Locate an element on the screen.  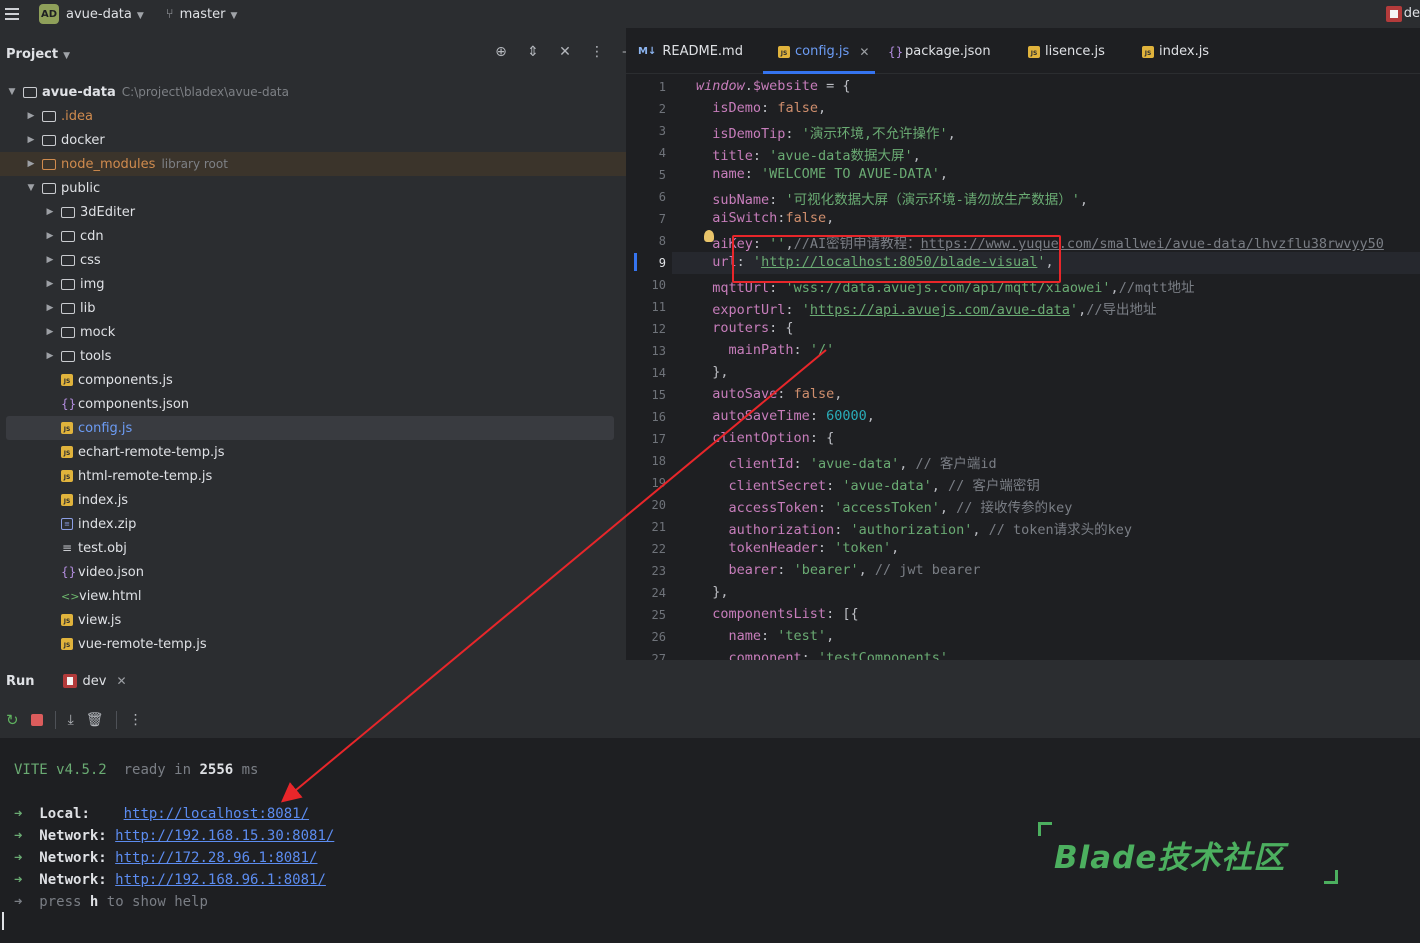
js-file-icon: JS is located at coordinates (67, 380).